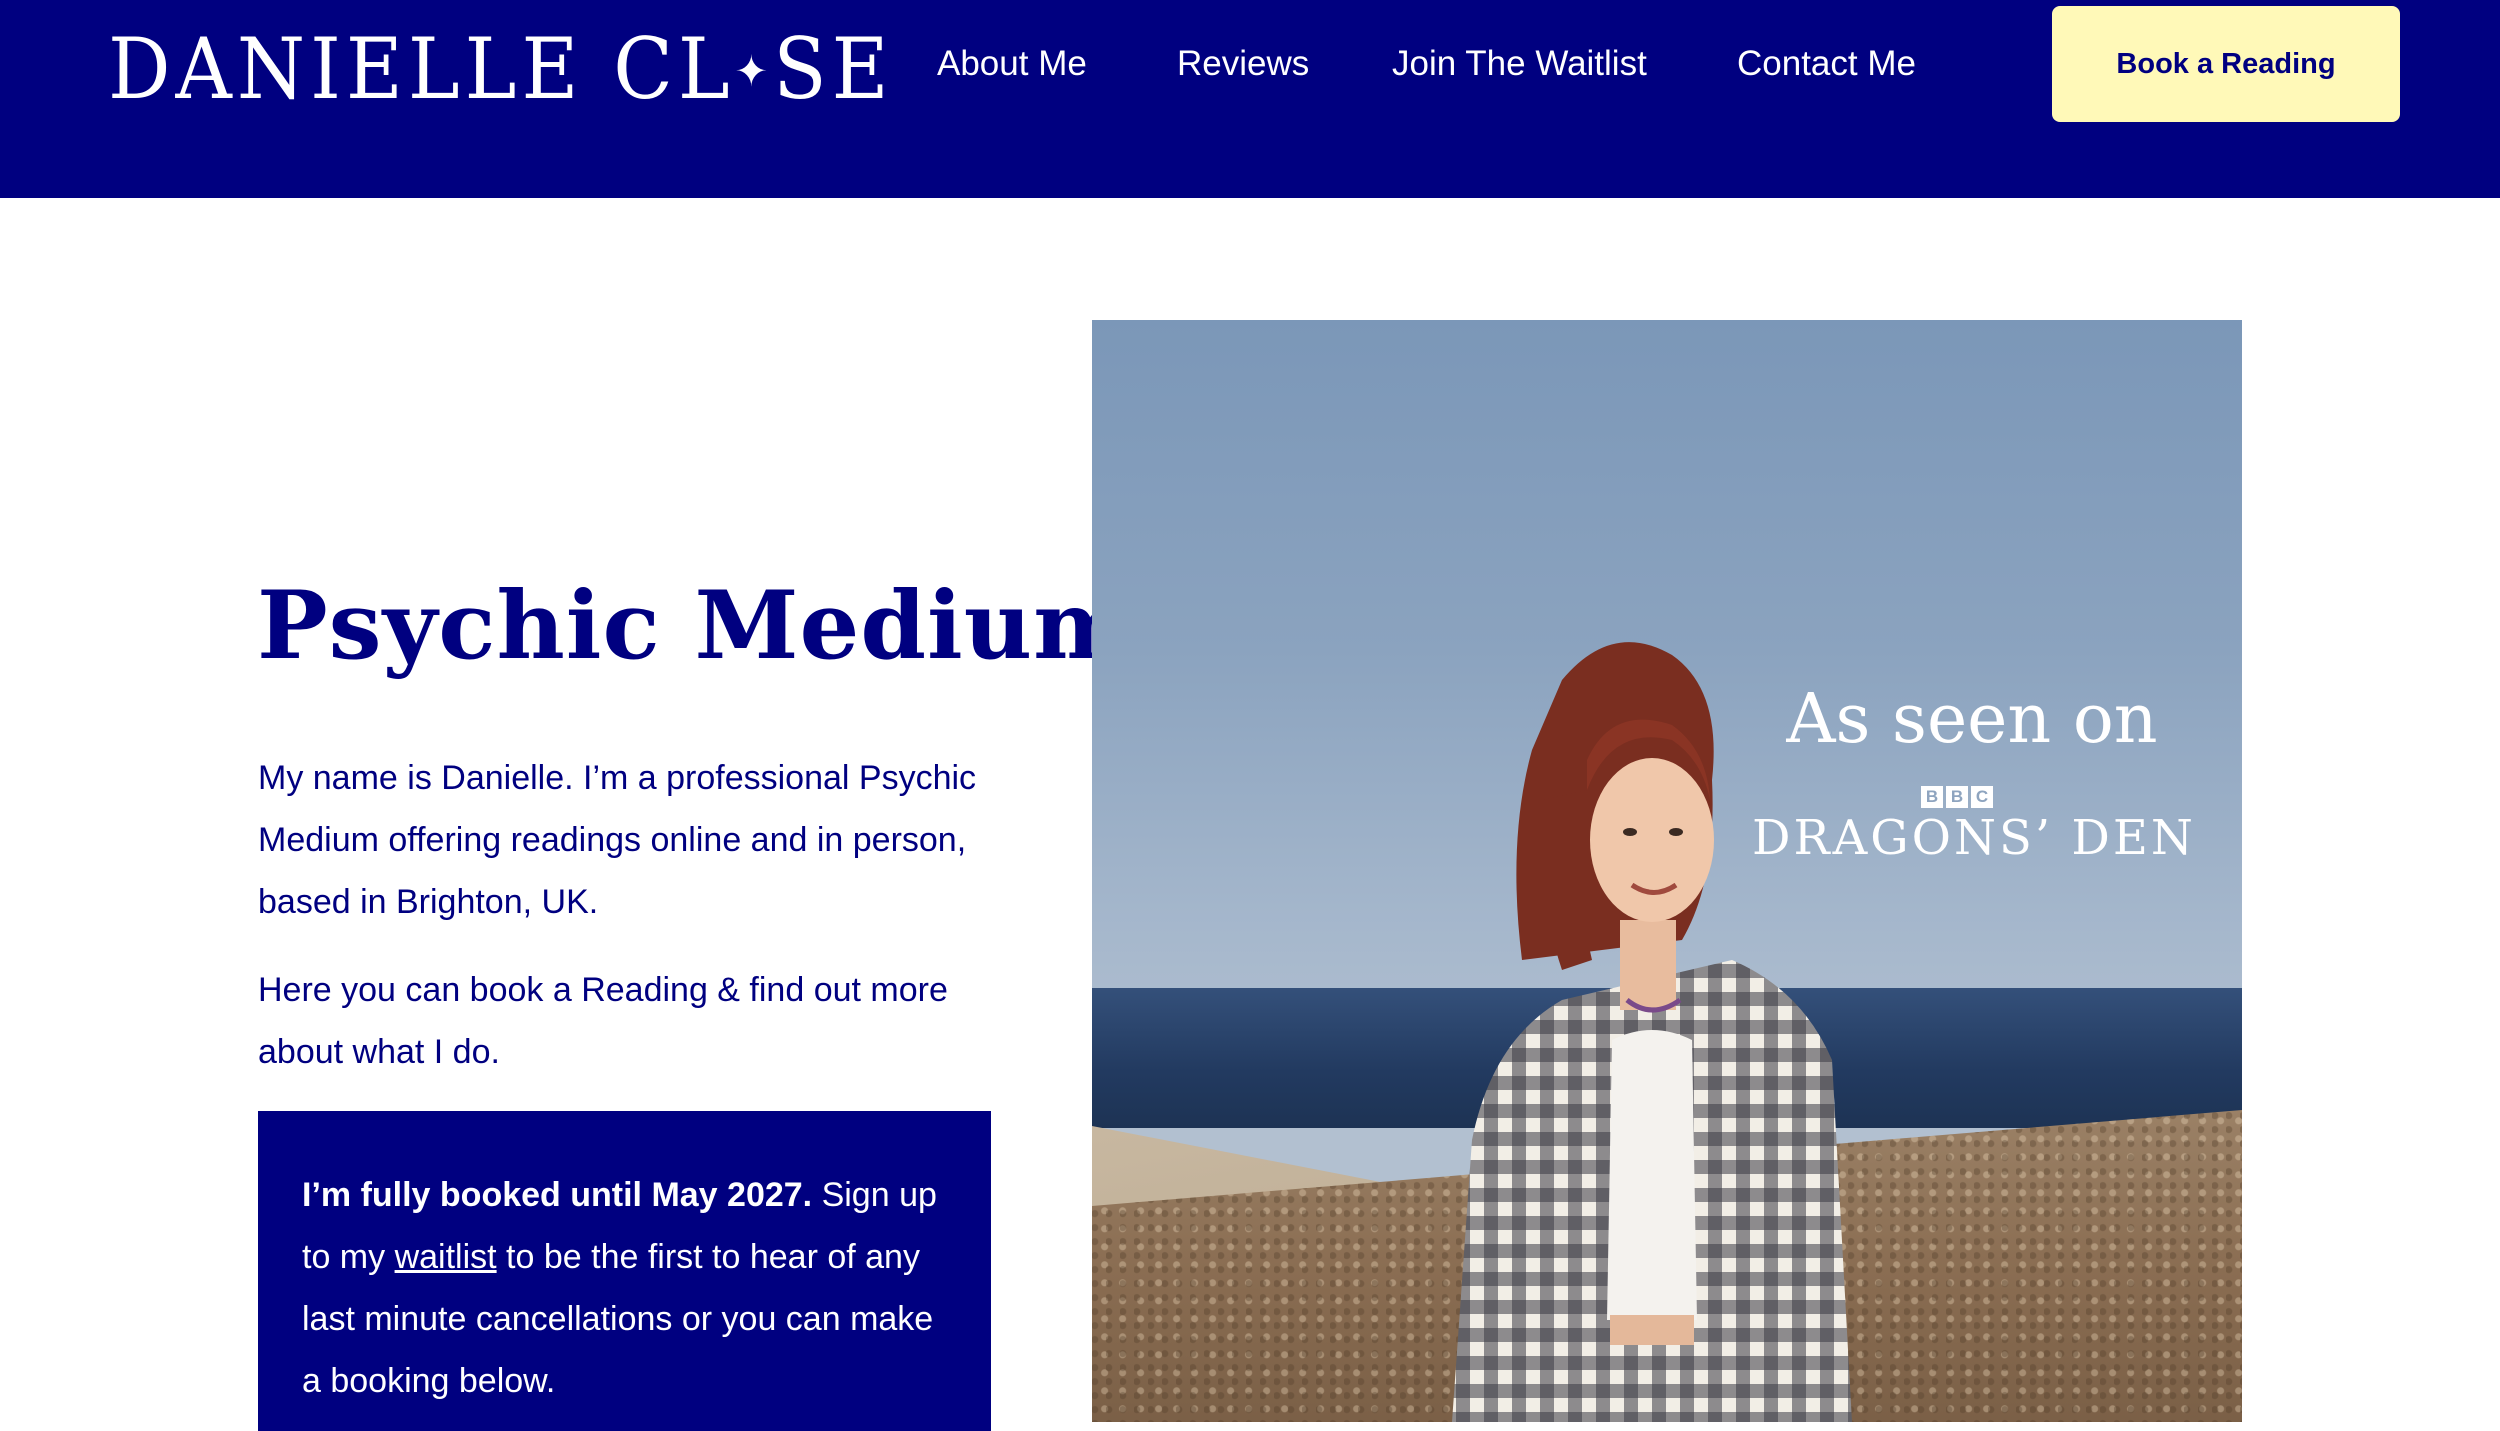  I want to click on page-title: Psychic Medium, so click(695, 626).